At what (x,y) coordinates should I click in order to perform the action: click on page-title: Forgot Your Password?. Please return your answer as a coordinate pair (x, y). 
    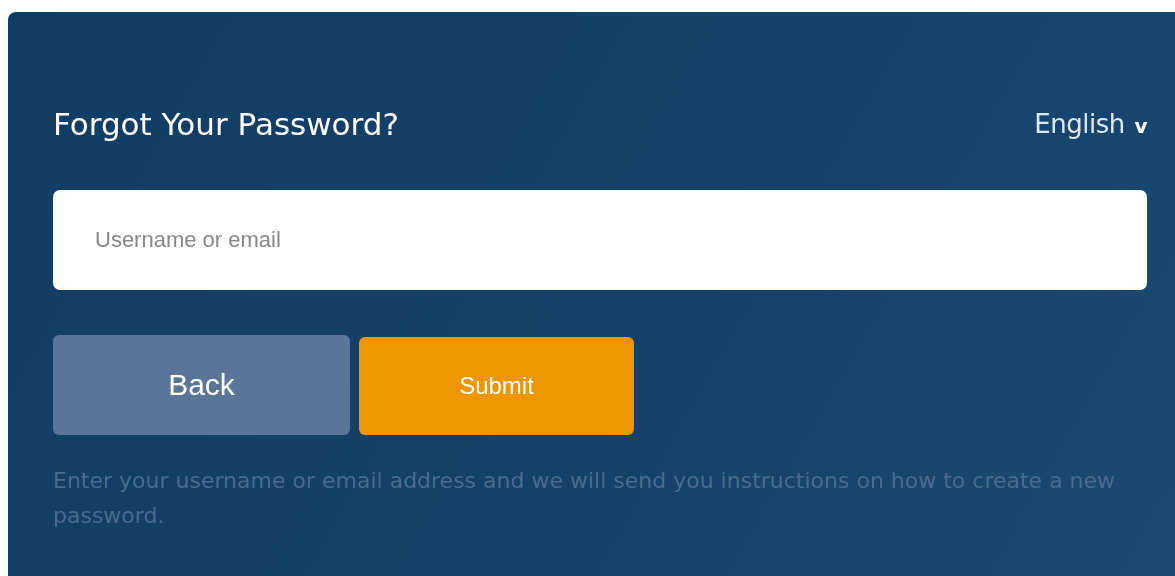
    Looking at the image, I should click on (226, 124).